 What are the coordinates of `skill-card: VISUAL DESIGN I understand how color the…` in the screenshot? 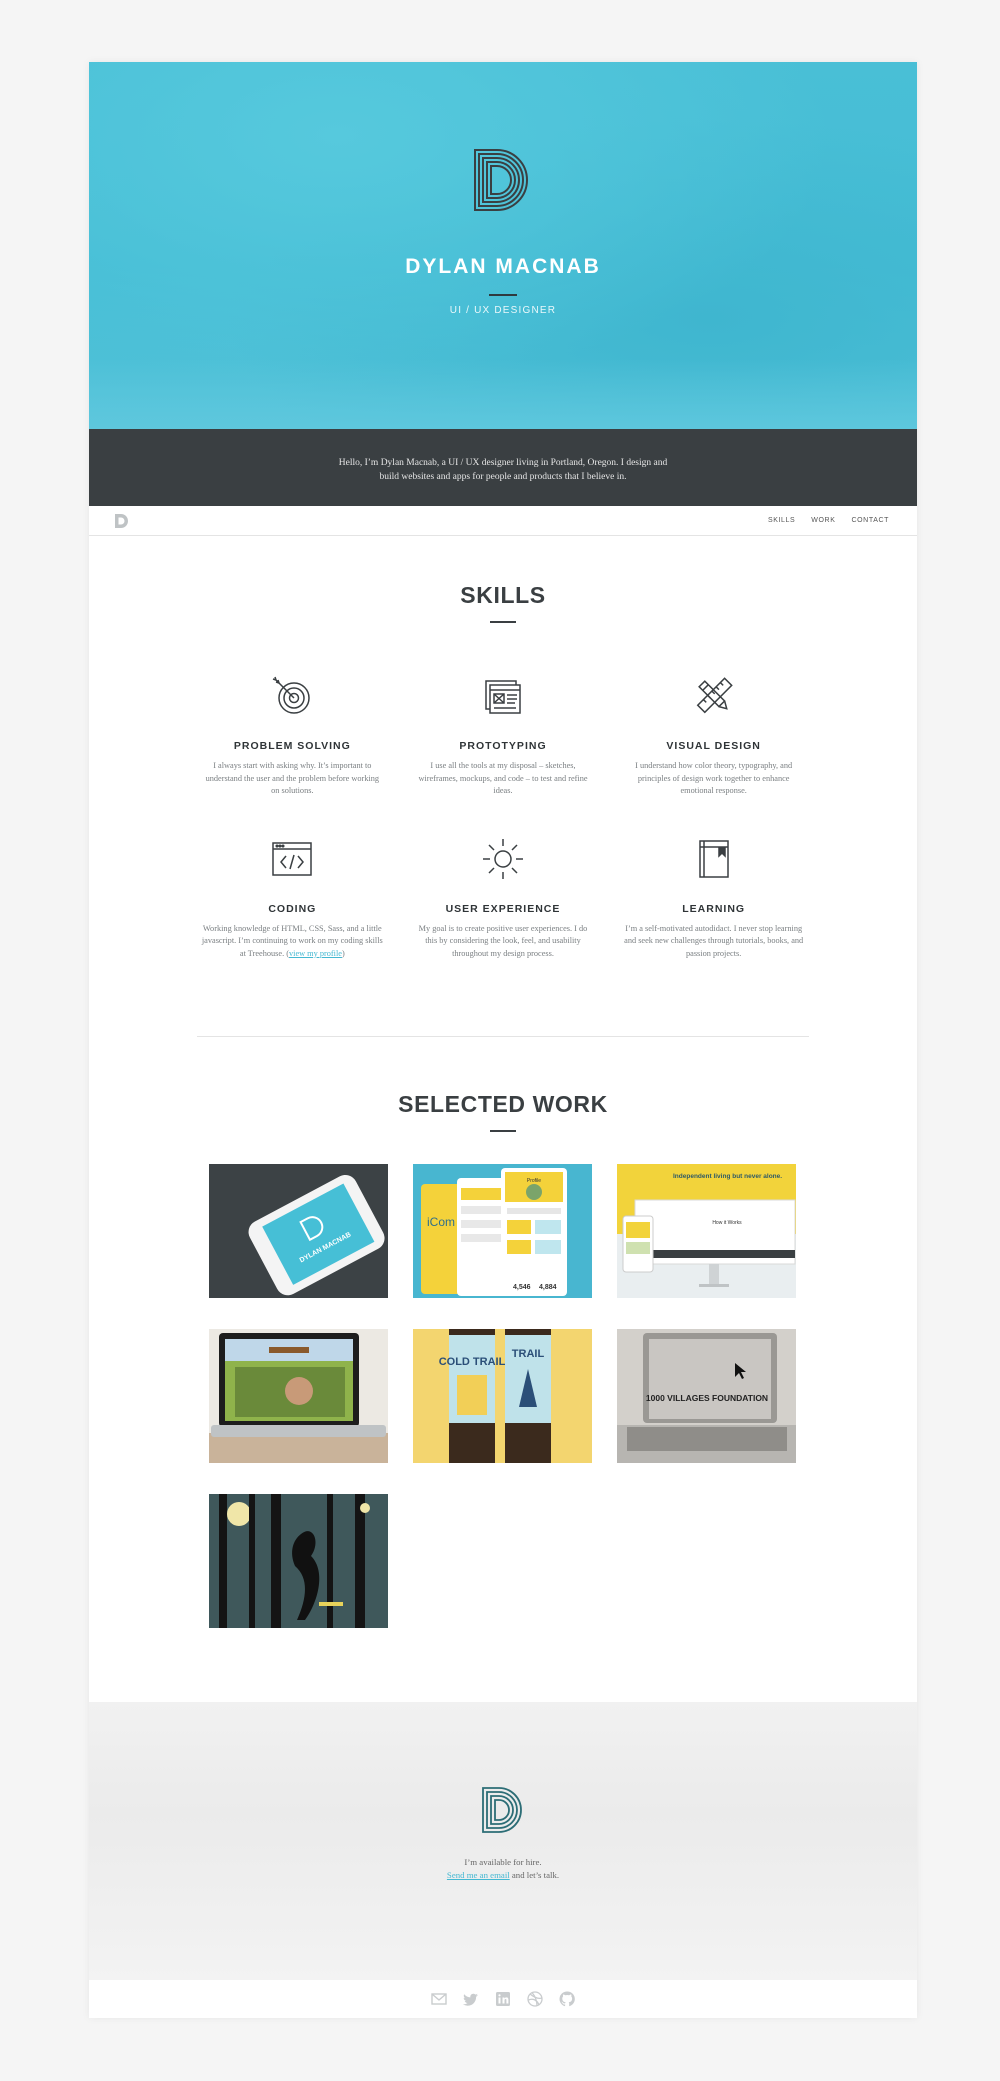 It's located at (713, 735).